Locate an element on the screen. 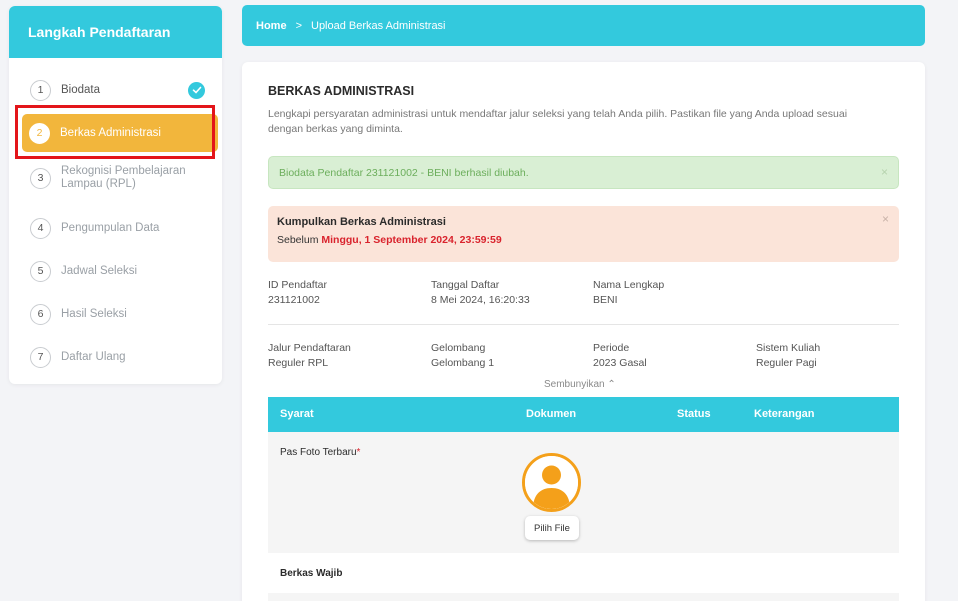 This screenshot has height=601, width=958. info-value: BENI is located at coordinates (605, 300).